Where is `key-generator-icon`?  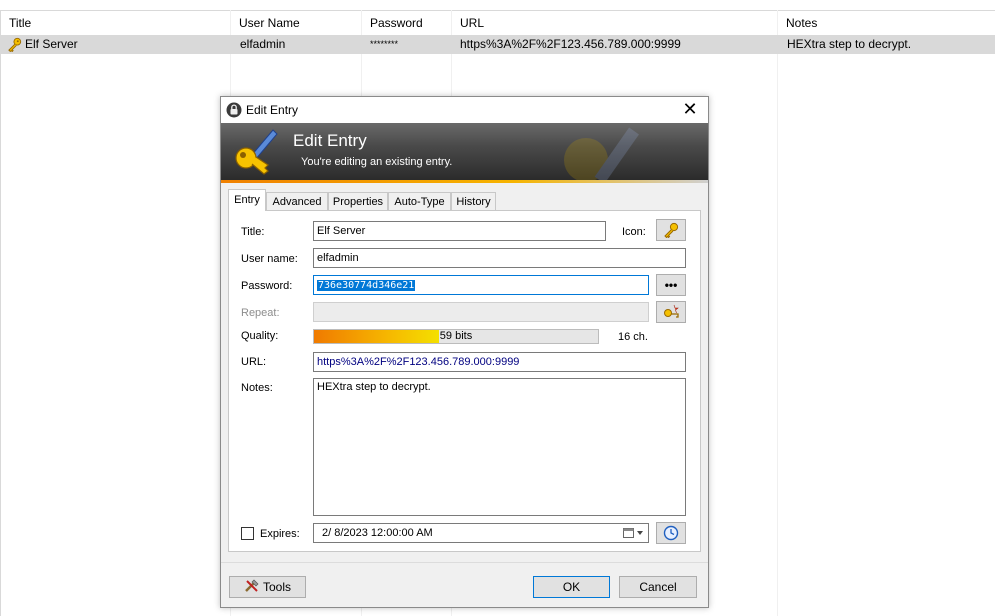 key-generator-icon is located at coordinates (671, 311).